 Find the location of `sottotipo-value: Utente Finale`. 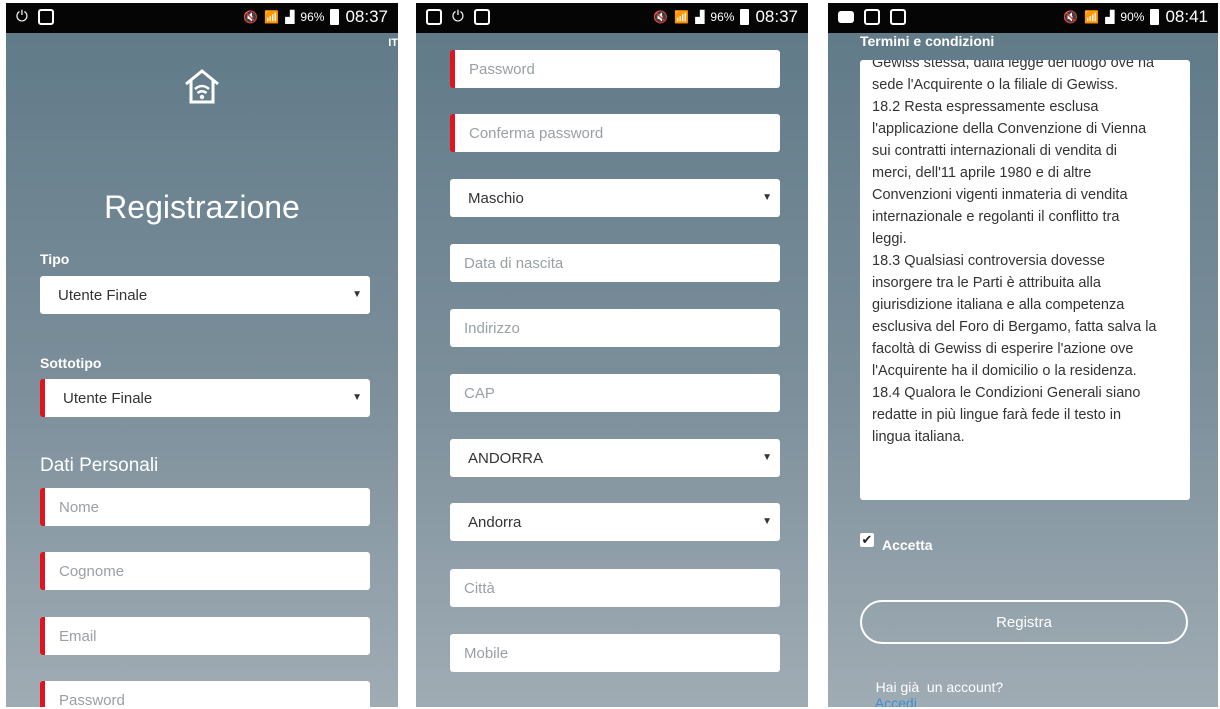

sottotipo-value: Utente Finale is located at coordinates (108, 398).